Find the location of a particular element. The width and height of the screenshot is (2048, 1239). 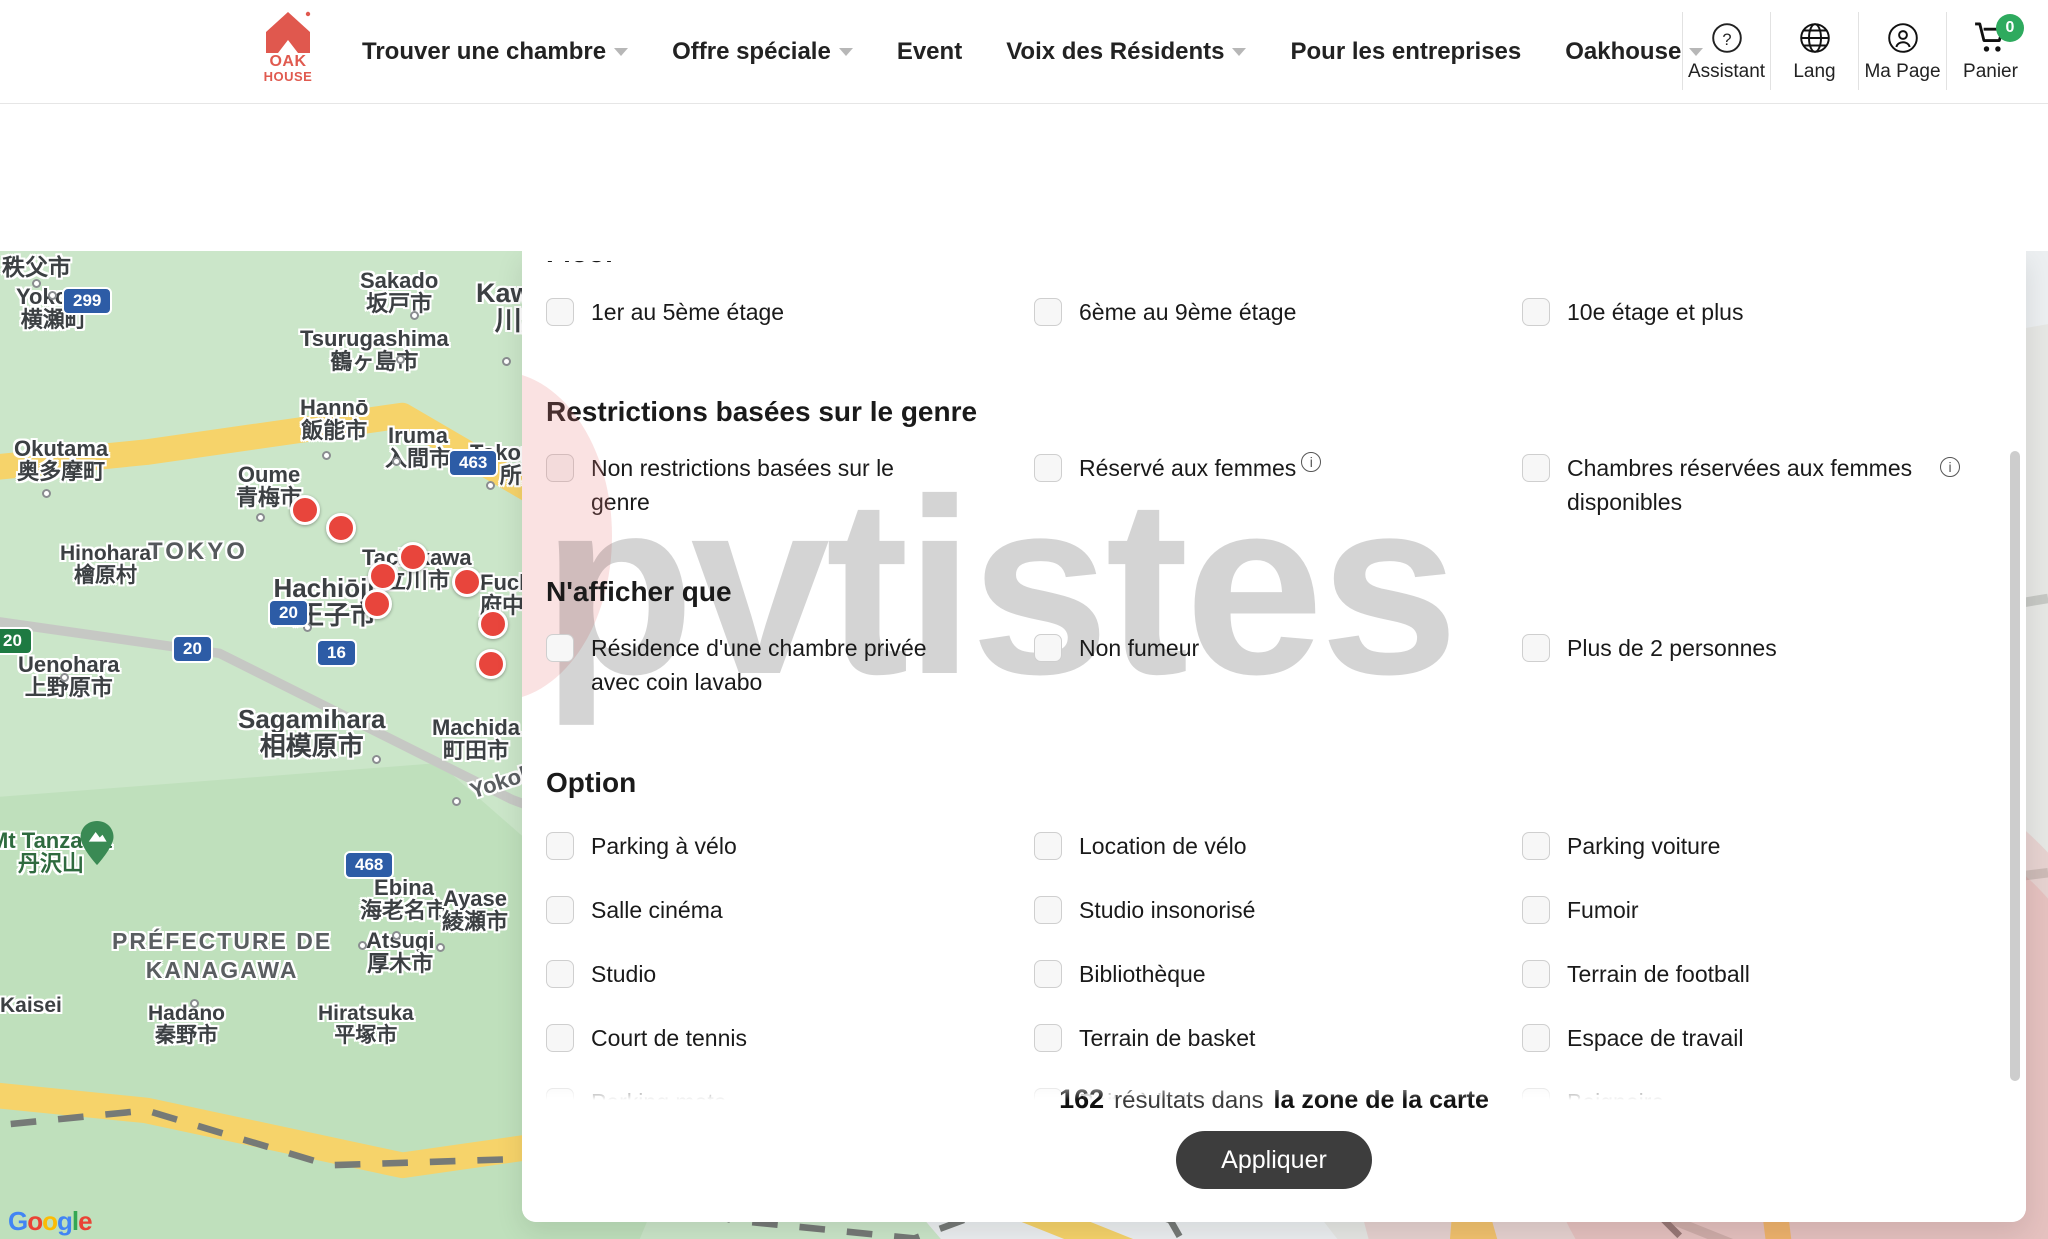

checkbox-row: Espace de travail is located at coordinates (1754, 1047).